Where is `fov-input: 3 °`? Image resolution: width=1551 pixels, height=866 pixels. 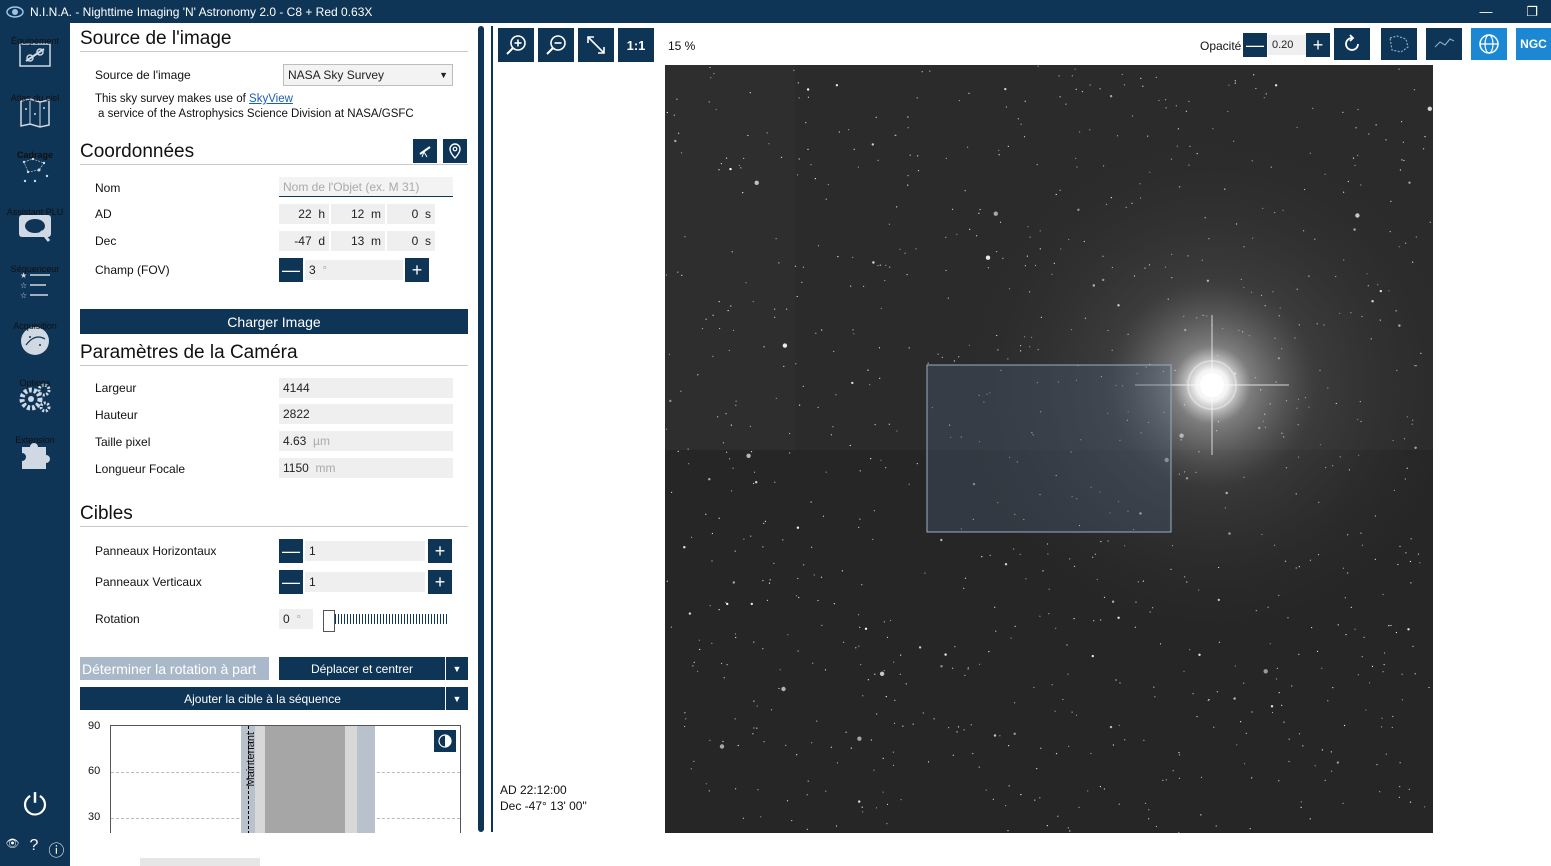 fov-input: 3 ° is located at coordinates (354, 270).